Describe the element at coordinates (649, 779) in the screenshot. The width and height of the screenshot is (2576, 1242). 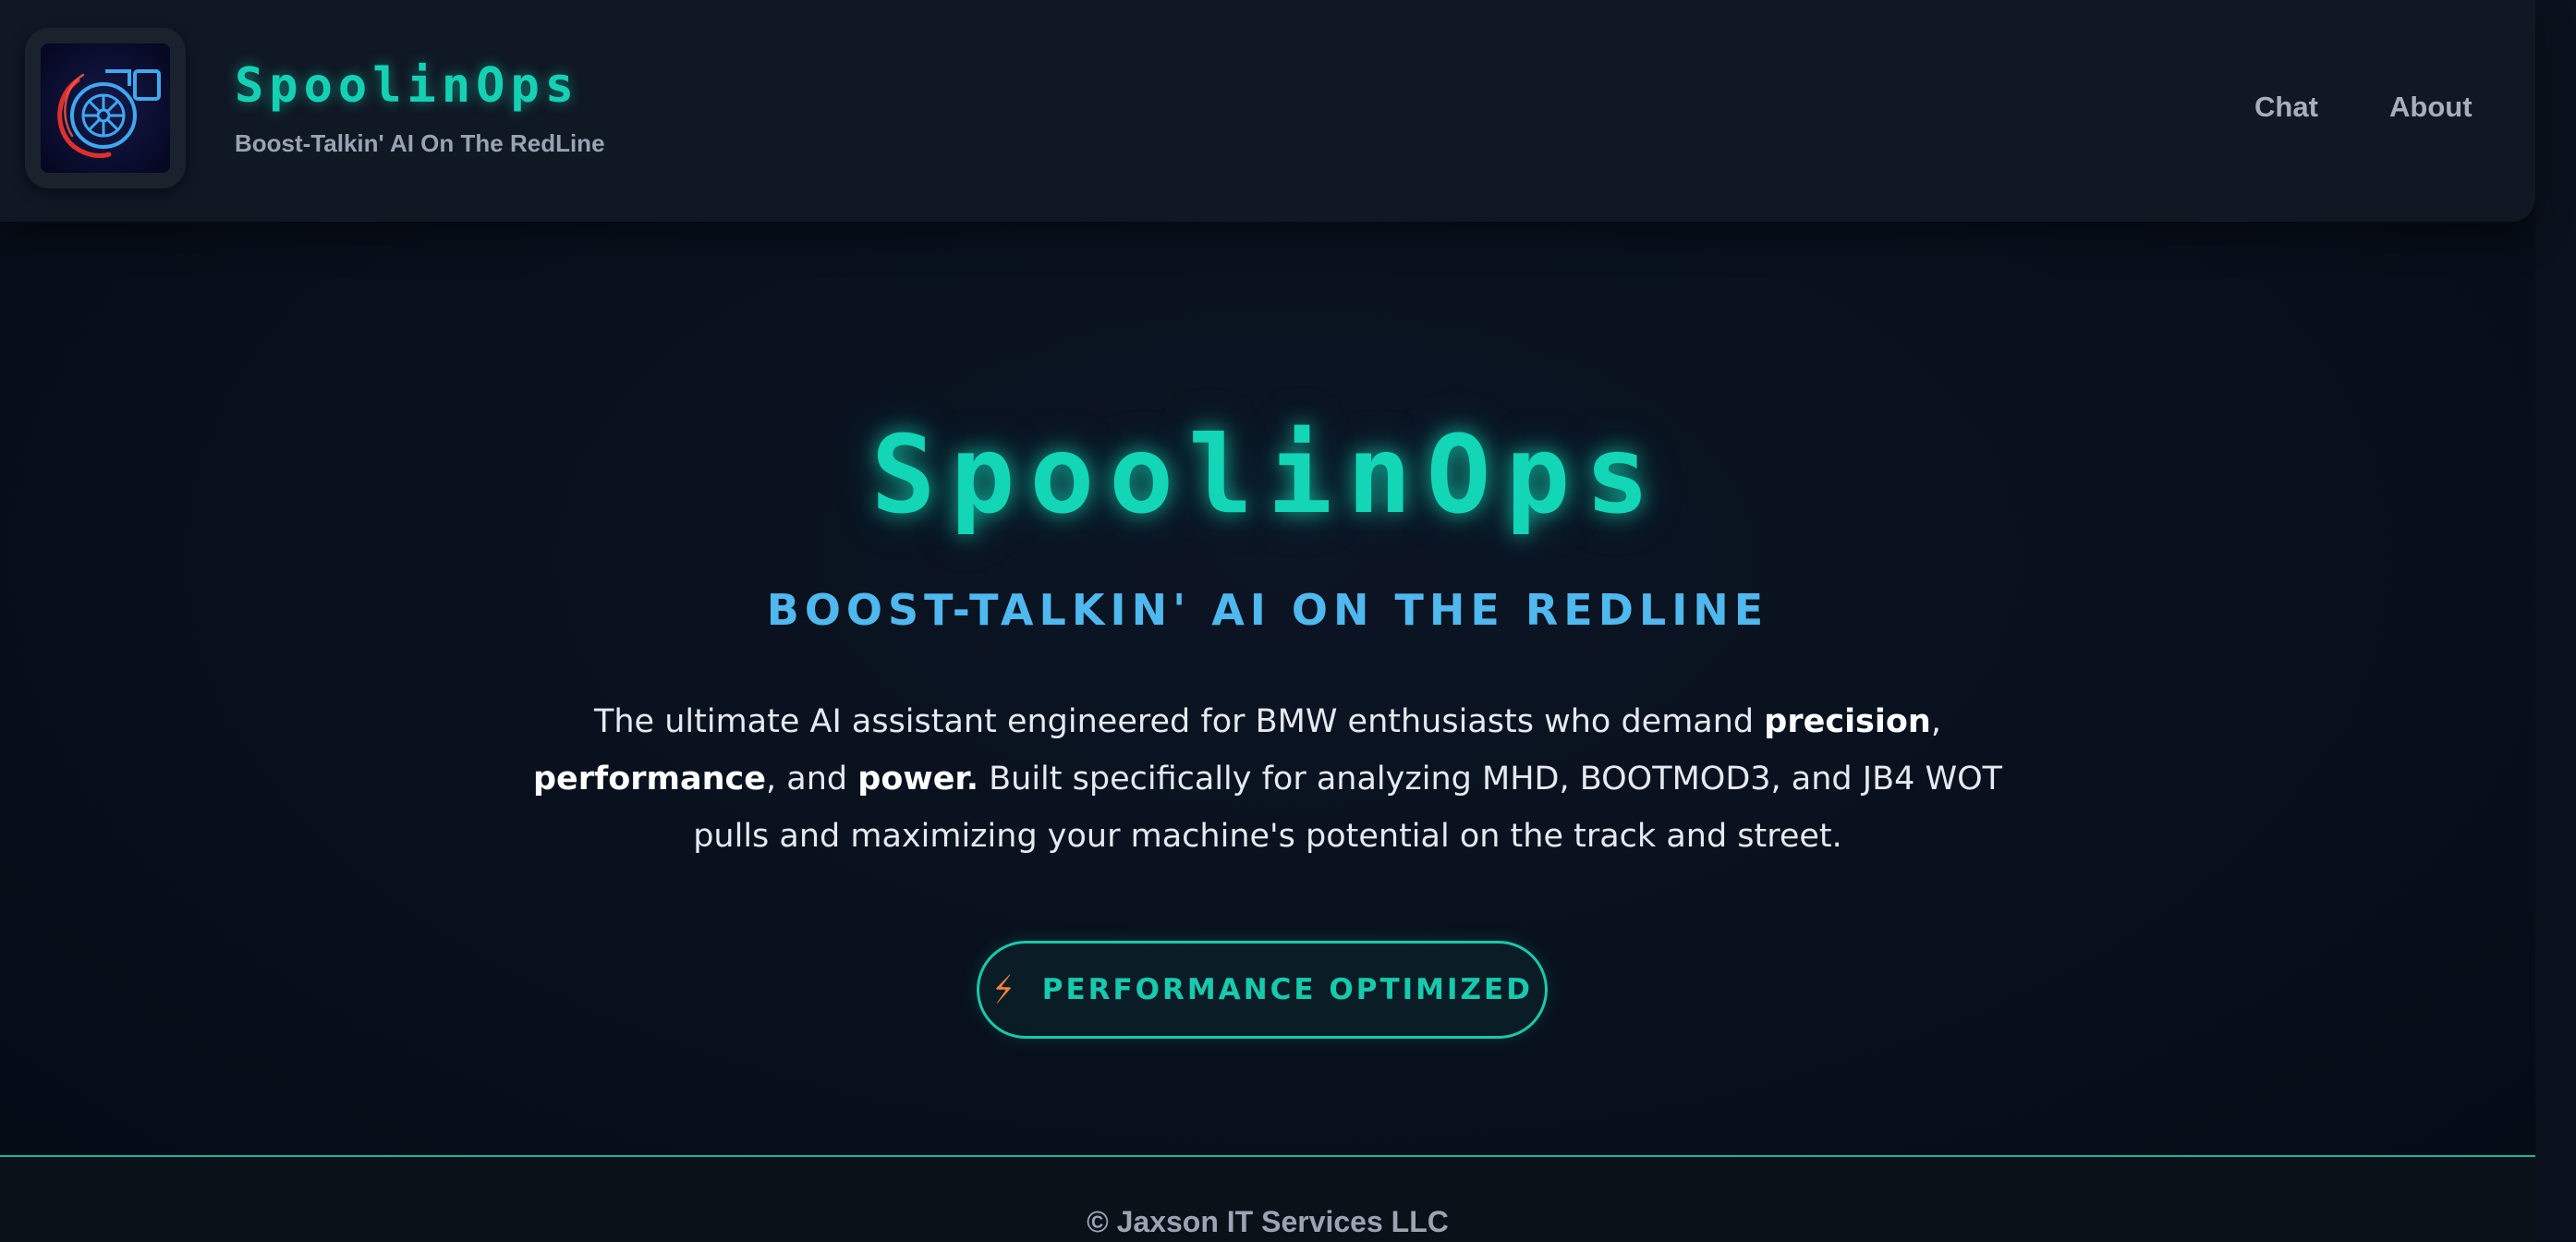
I see `description-emphasis-performance: performance` at that location.